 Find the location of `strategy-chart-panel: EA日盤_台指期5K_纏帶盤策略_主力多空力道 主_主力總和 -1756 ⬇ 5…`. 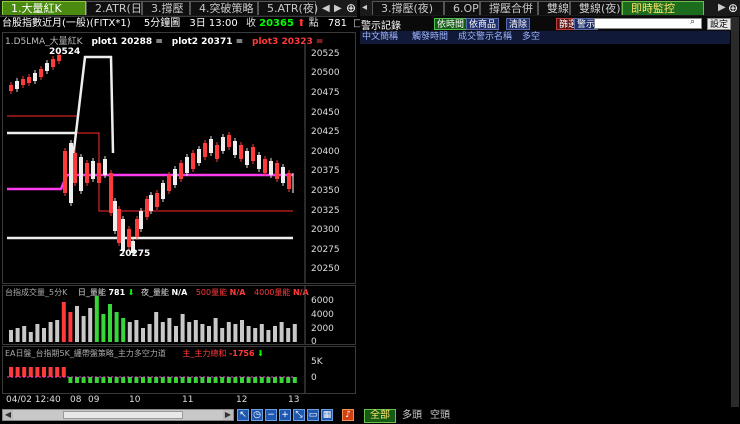

strategy-chart-panel: EA日盤_台指期5K_纏帶盤策略_主力多空力道 主_主力總和 -1756 ⬇ 5… is located at coordinates (179, 370).